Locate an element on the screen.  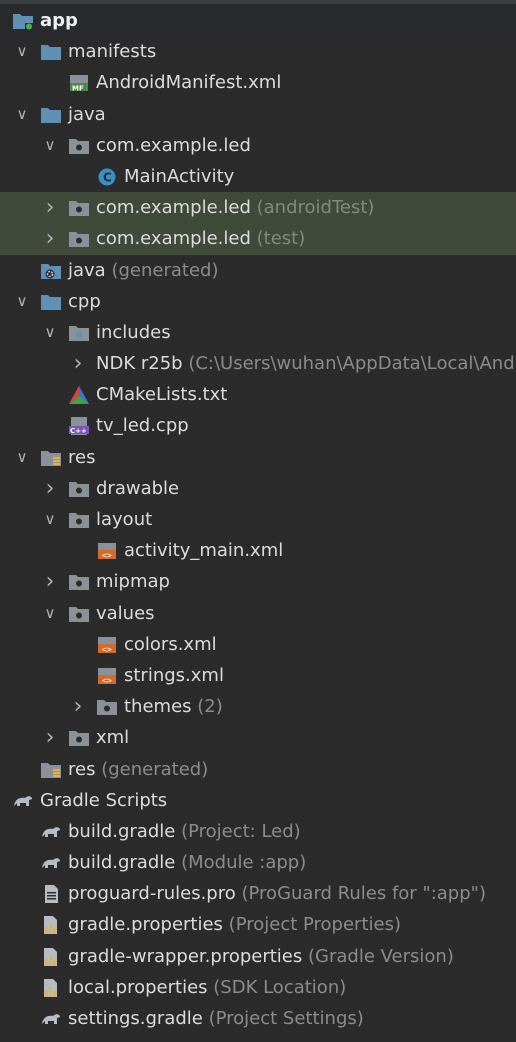
tree-row: app is located at coordinates (258, 21).